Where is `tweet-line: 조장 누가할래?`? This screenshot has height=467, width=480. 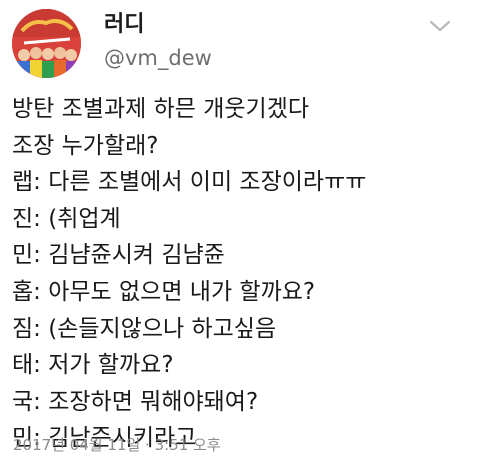
tweet-line: 조장 누가할래? is located at coordinates (85, 145).